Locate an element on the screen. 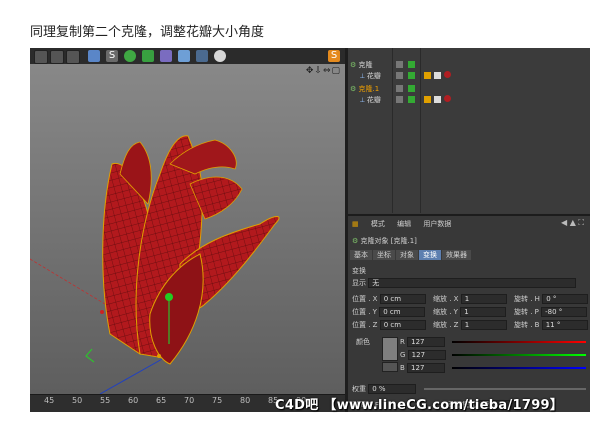  logo-icon: S is located at coordinates (334, 56).